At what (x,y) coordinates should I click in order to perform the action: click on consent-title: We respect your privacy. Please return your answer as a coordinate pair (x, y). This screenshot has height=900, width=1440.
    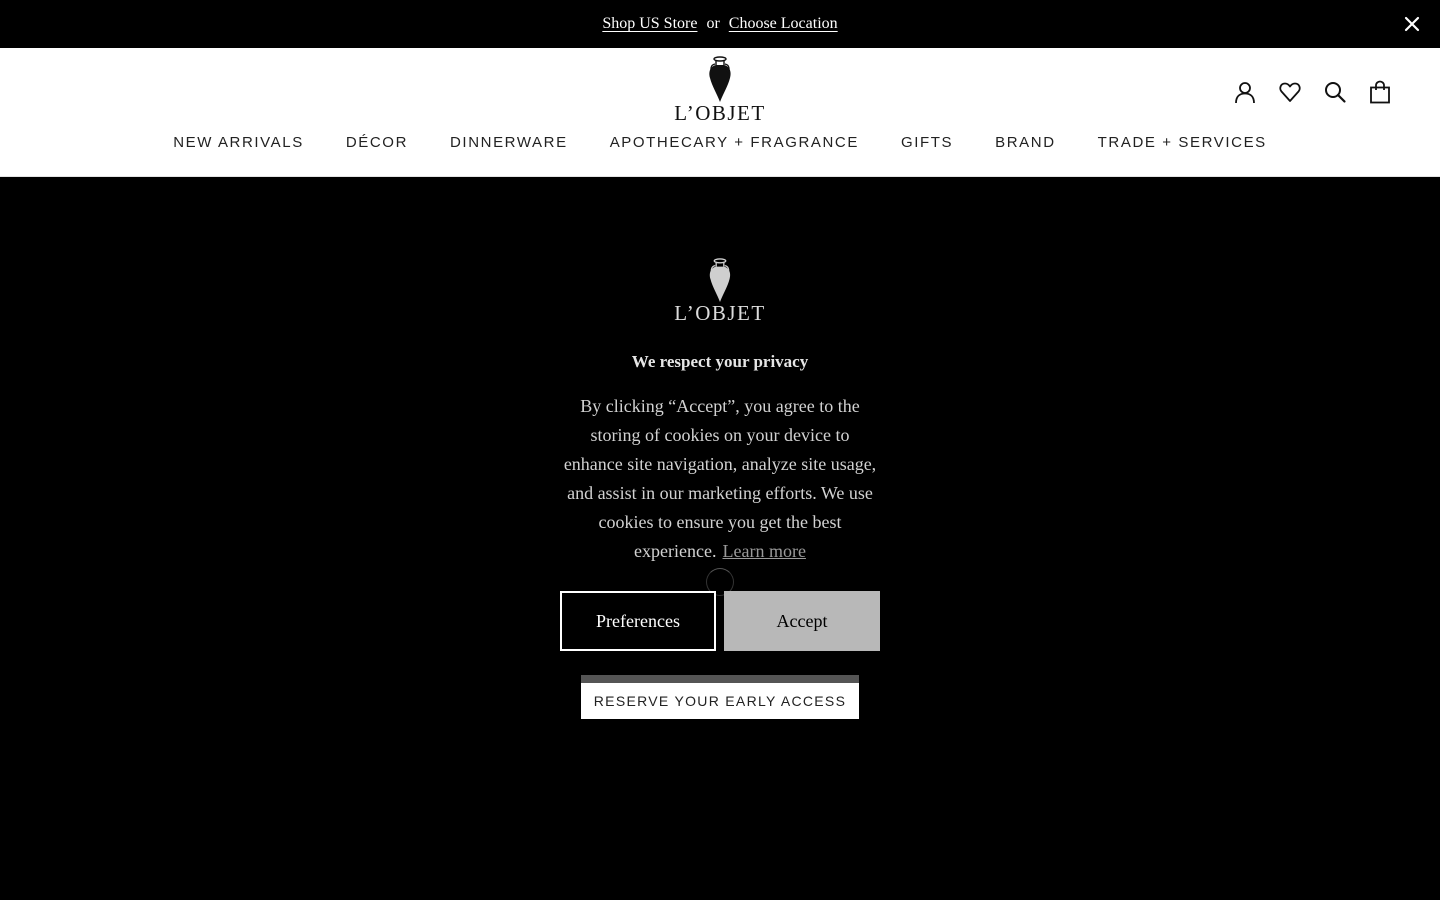
    Looking at the image, I should click on (720, 361).